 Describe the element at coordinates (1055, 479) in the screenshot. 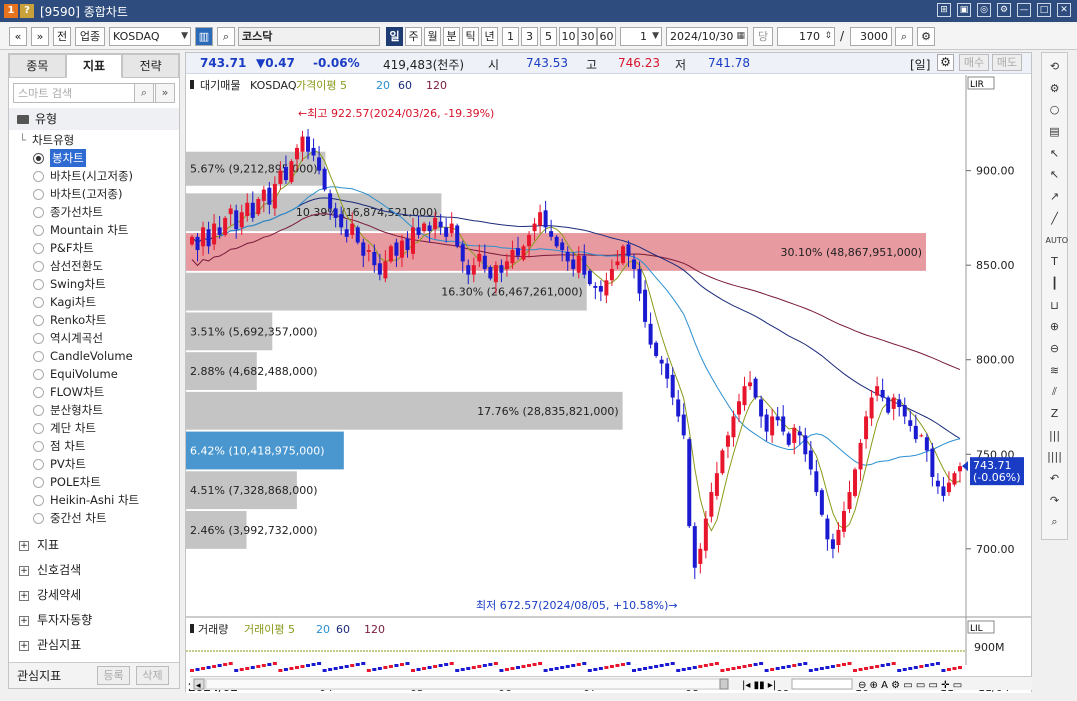

I see `undo-icon: ↶` at that location.